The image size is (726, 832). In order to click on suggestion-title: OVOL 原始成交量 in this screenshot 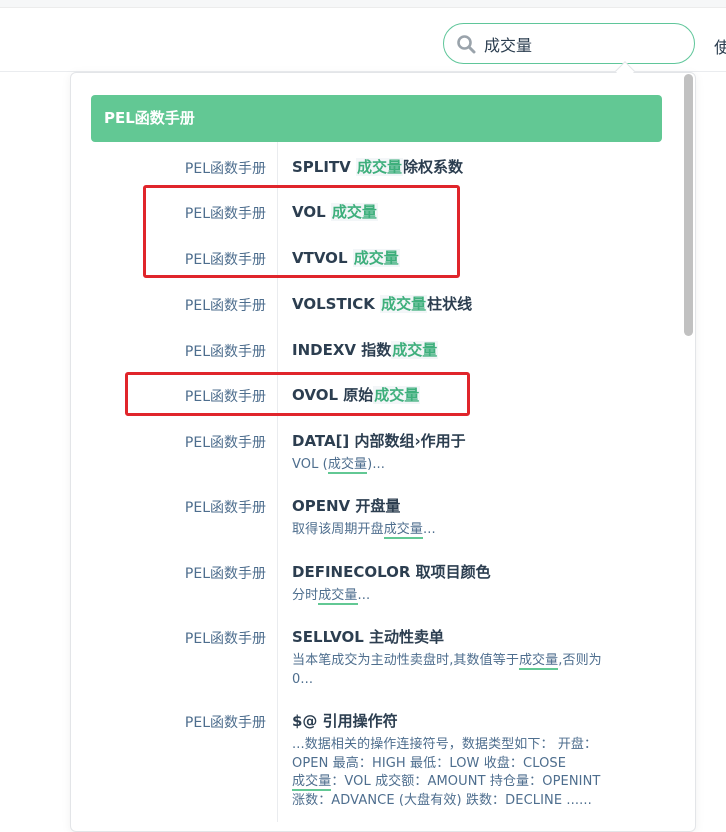, I will do `click(356, 395)`.